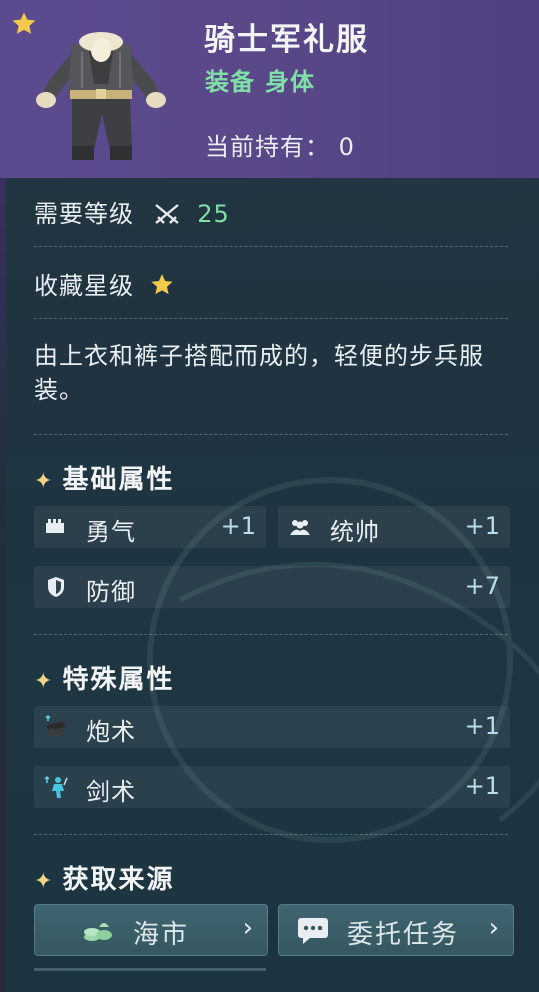 This screenshot has height=992, width=539. I want to click on item-slot: 身体, so click(290, 82).